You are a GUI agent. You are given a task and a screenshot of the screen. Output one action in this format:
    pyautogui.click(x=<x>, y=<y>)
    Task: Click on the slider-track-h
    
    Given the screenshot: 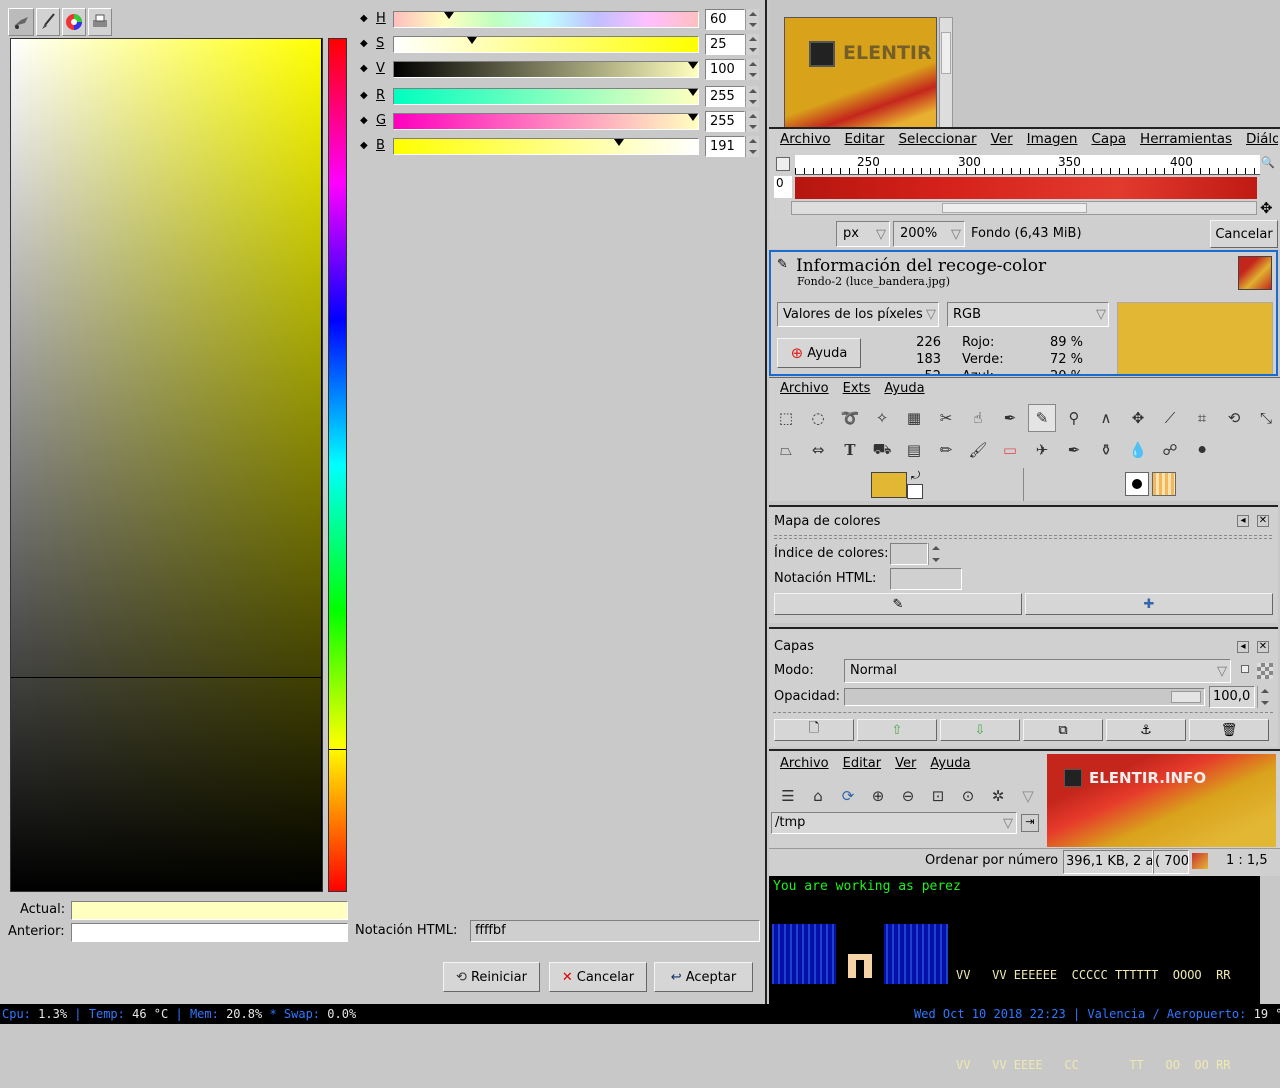 What is the action you would take?
    pyautogui.click(x=546, y=19)
    